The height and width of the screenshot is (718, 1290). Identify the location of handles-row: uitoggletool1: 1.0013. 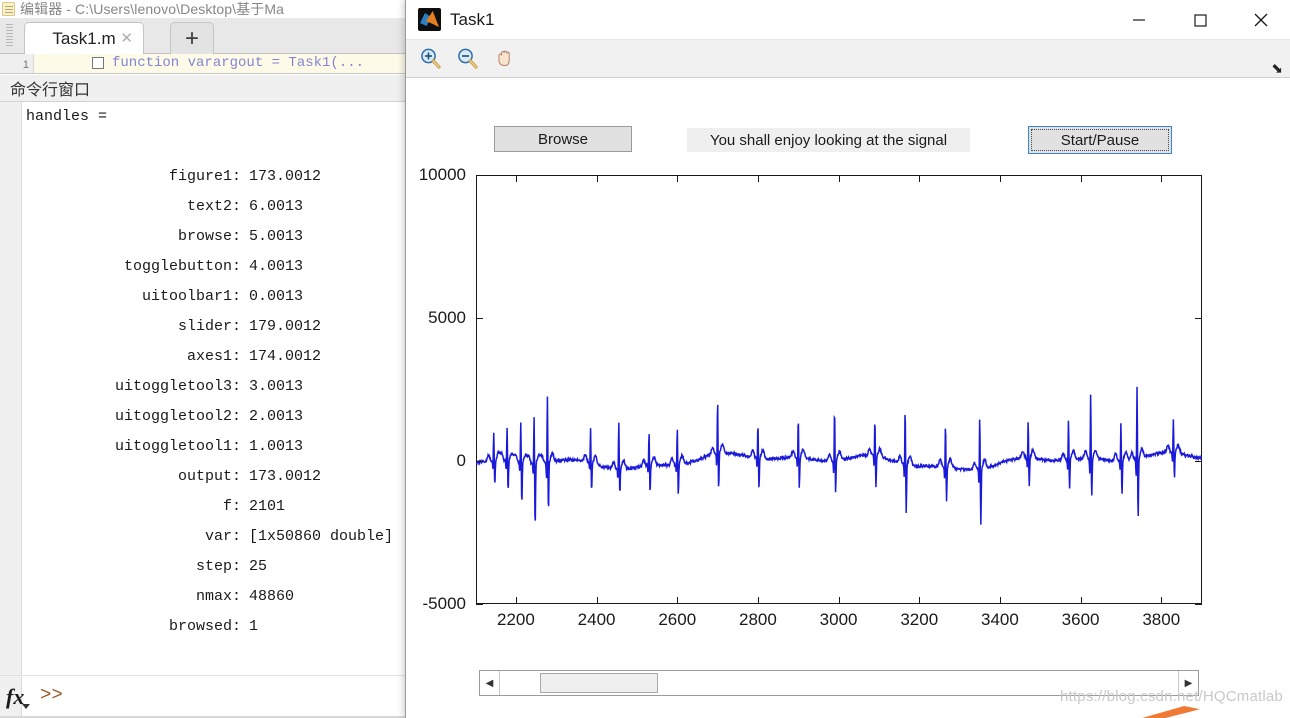
(222, 447).